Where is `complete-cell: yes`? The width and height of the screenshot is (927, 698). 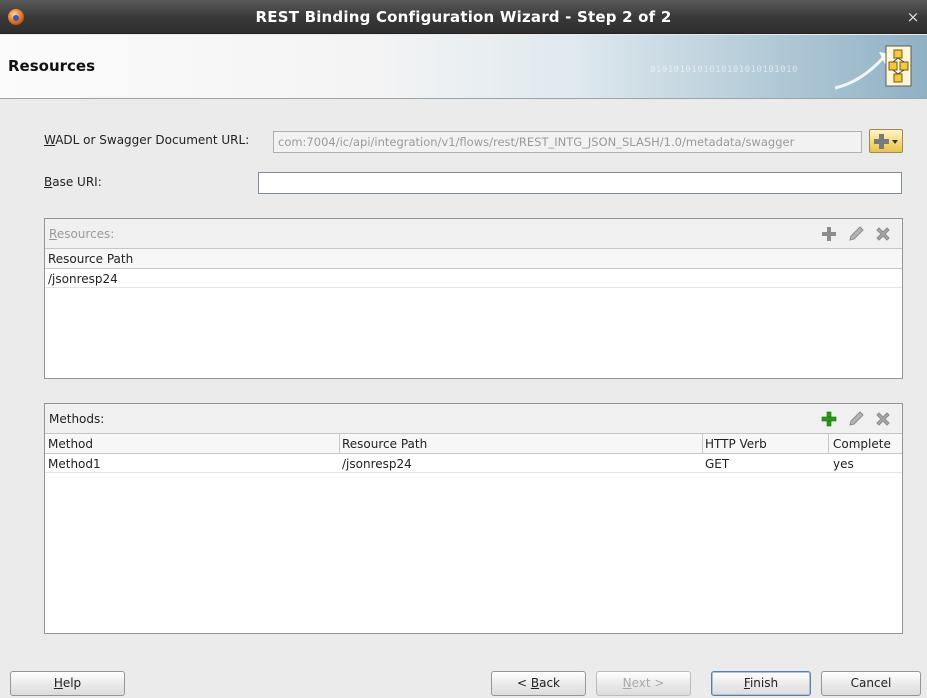
complete-cell: yes is located at coordinates (843, 464).